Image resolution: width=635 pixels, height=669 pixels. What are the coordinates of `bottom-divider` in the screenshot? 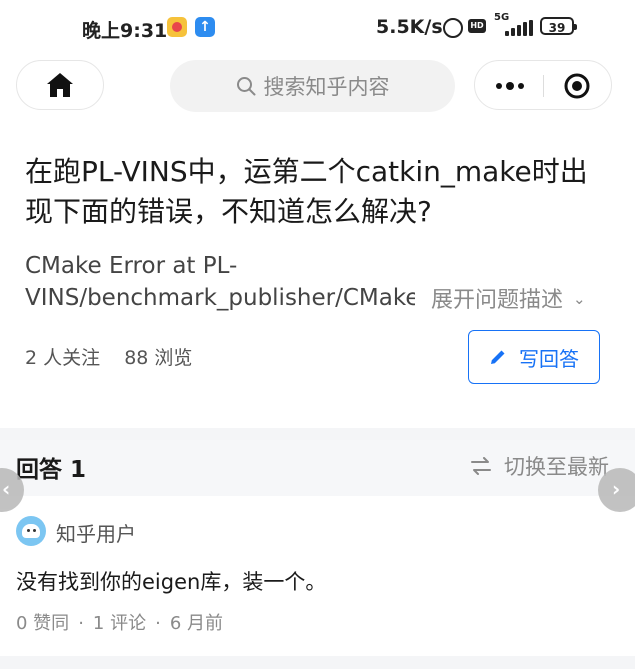 It's located at (317, 662).